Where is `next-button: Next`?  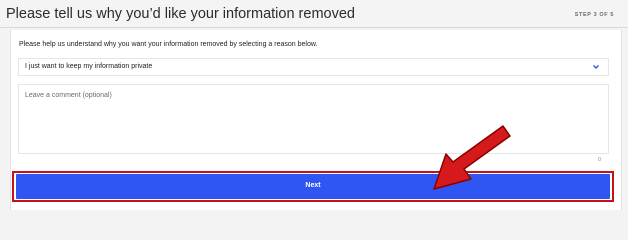
next-button: Next is located at coordinates (313, 186).